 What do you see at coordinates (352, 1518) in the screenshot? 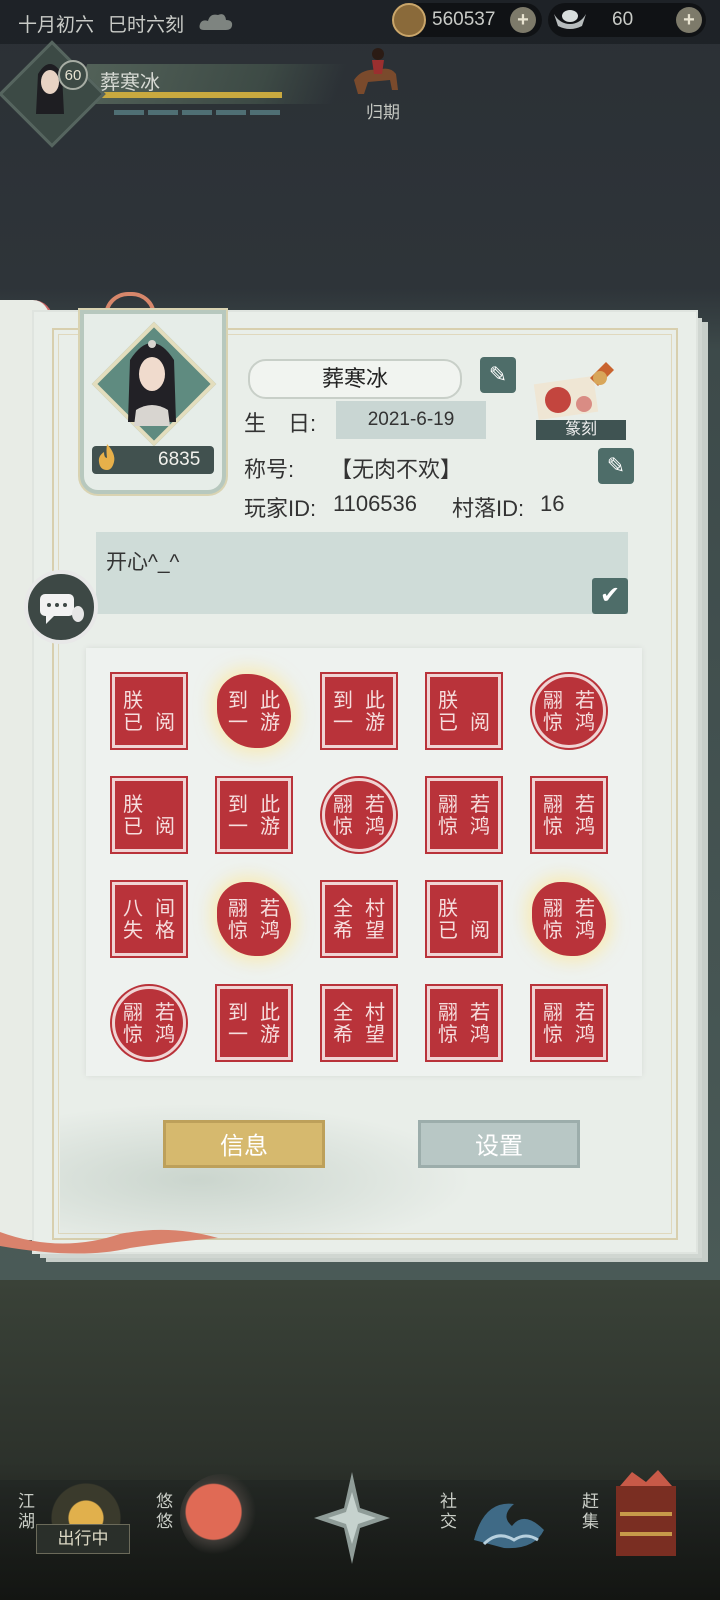
I see `center-star-icon` at bounding box center [352, 1518].